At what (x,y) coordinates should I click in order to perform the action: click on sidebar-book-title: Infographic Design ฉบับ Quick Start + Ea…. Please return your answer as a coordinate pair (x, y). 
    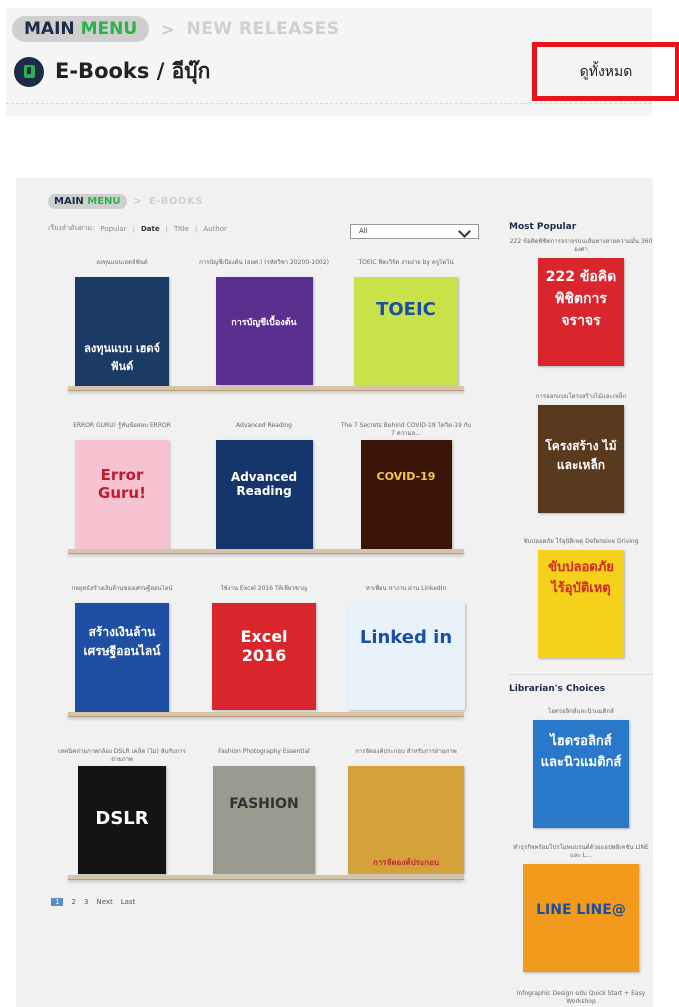
    Looking at the image, I should click on (581, 998).